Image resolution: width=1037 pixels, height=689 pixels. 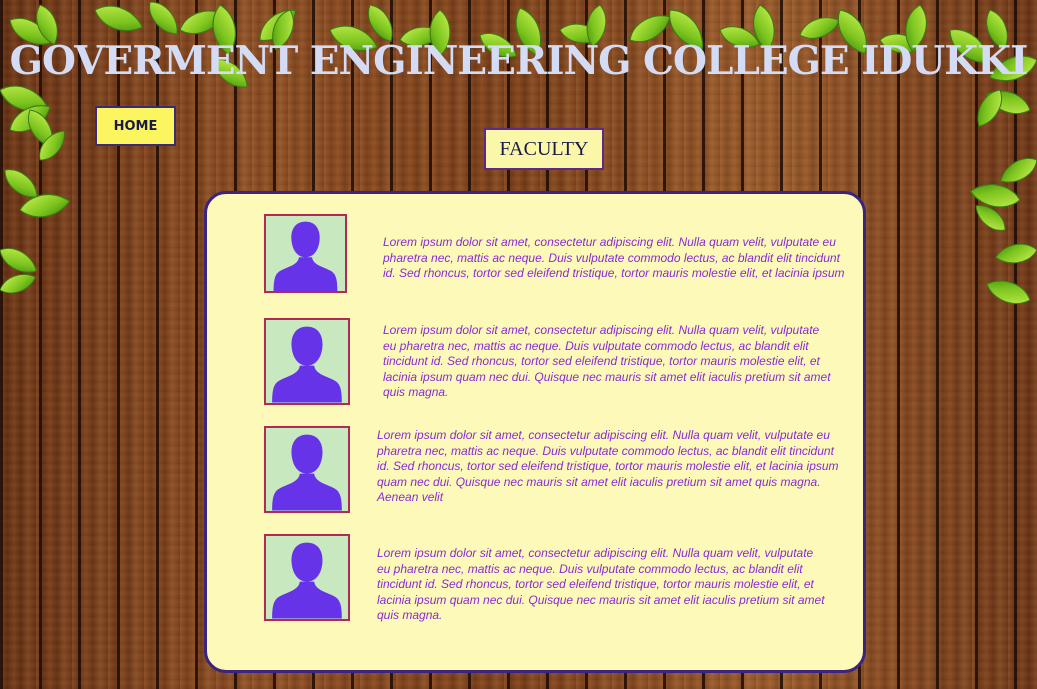 I want to click on faculty-heading: FACULTY, so click(x=544, y=149).